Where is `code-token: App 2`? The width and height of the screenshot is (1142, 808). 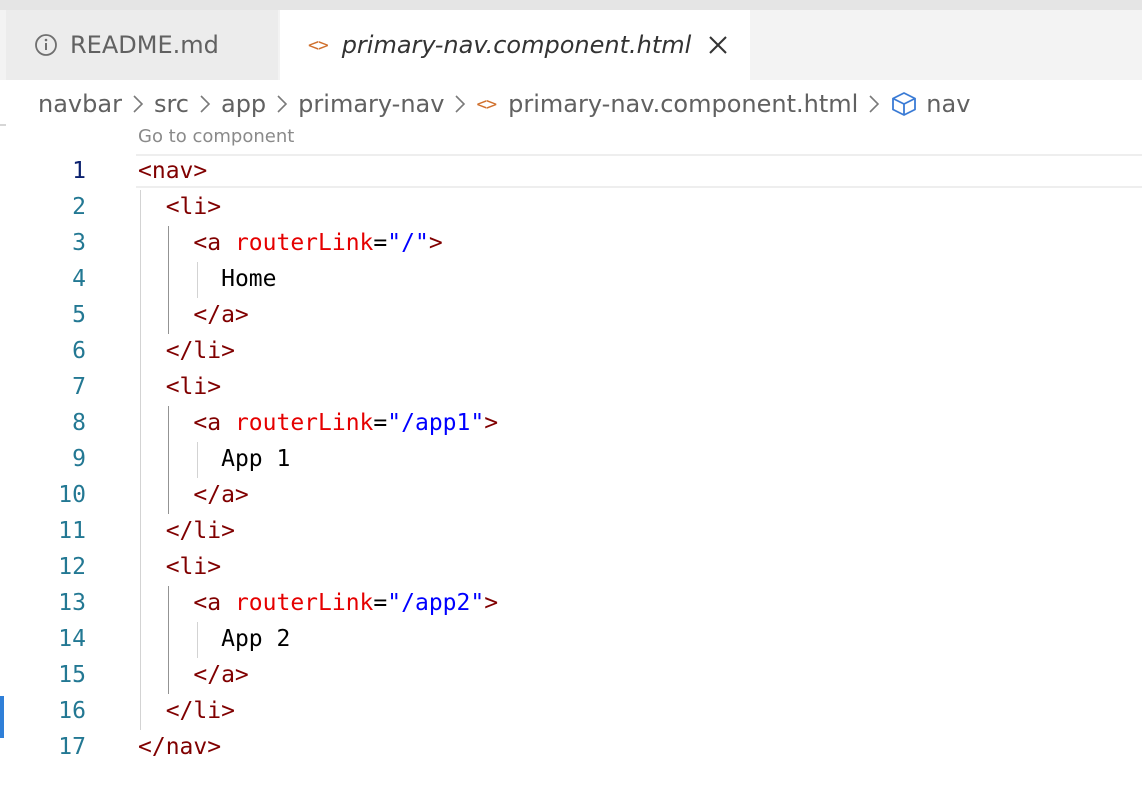
code-token: App 2 is located at coordinates (256, 639).